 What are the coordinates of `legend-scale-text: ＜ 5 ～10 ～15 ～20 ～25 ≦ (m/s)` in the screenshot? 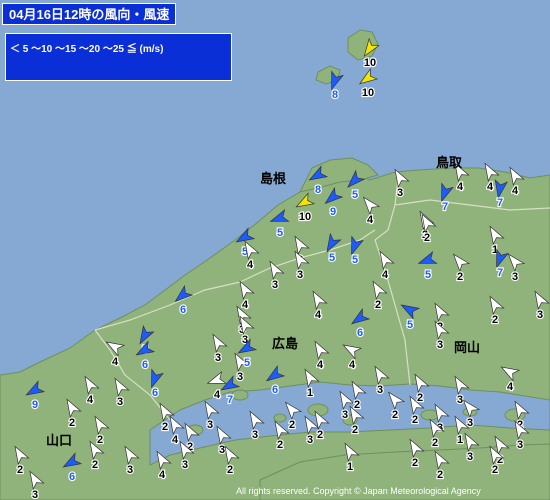 It's located at (87, 49).